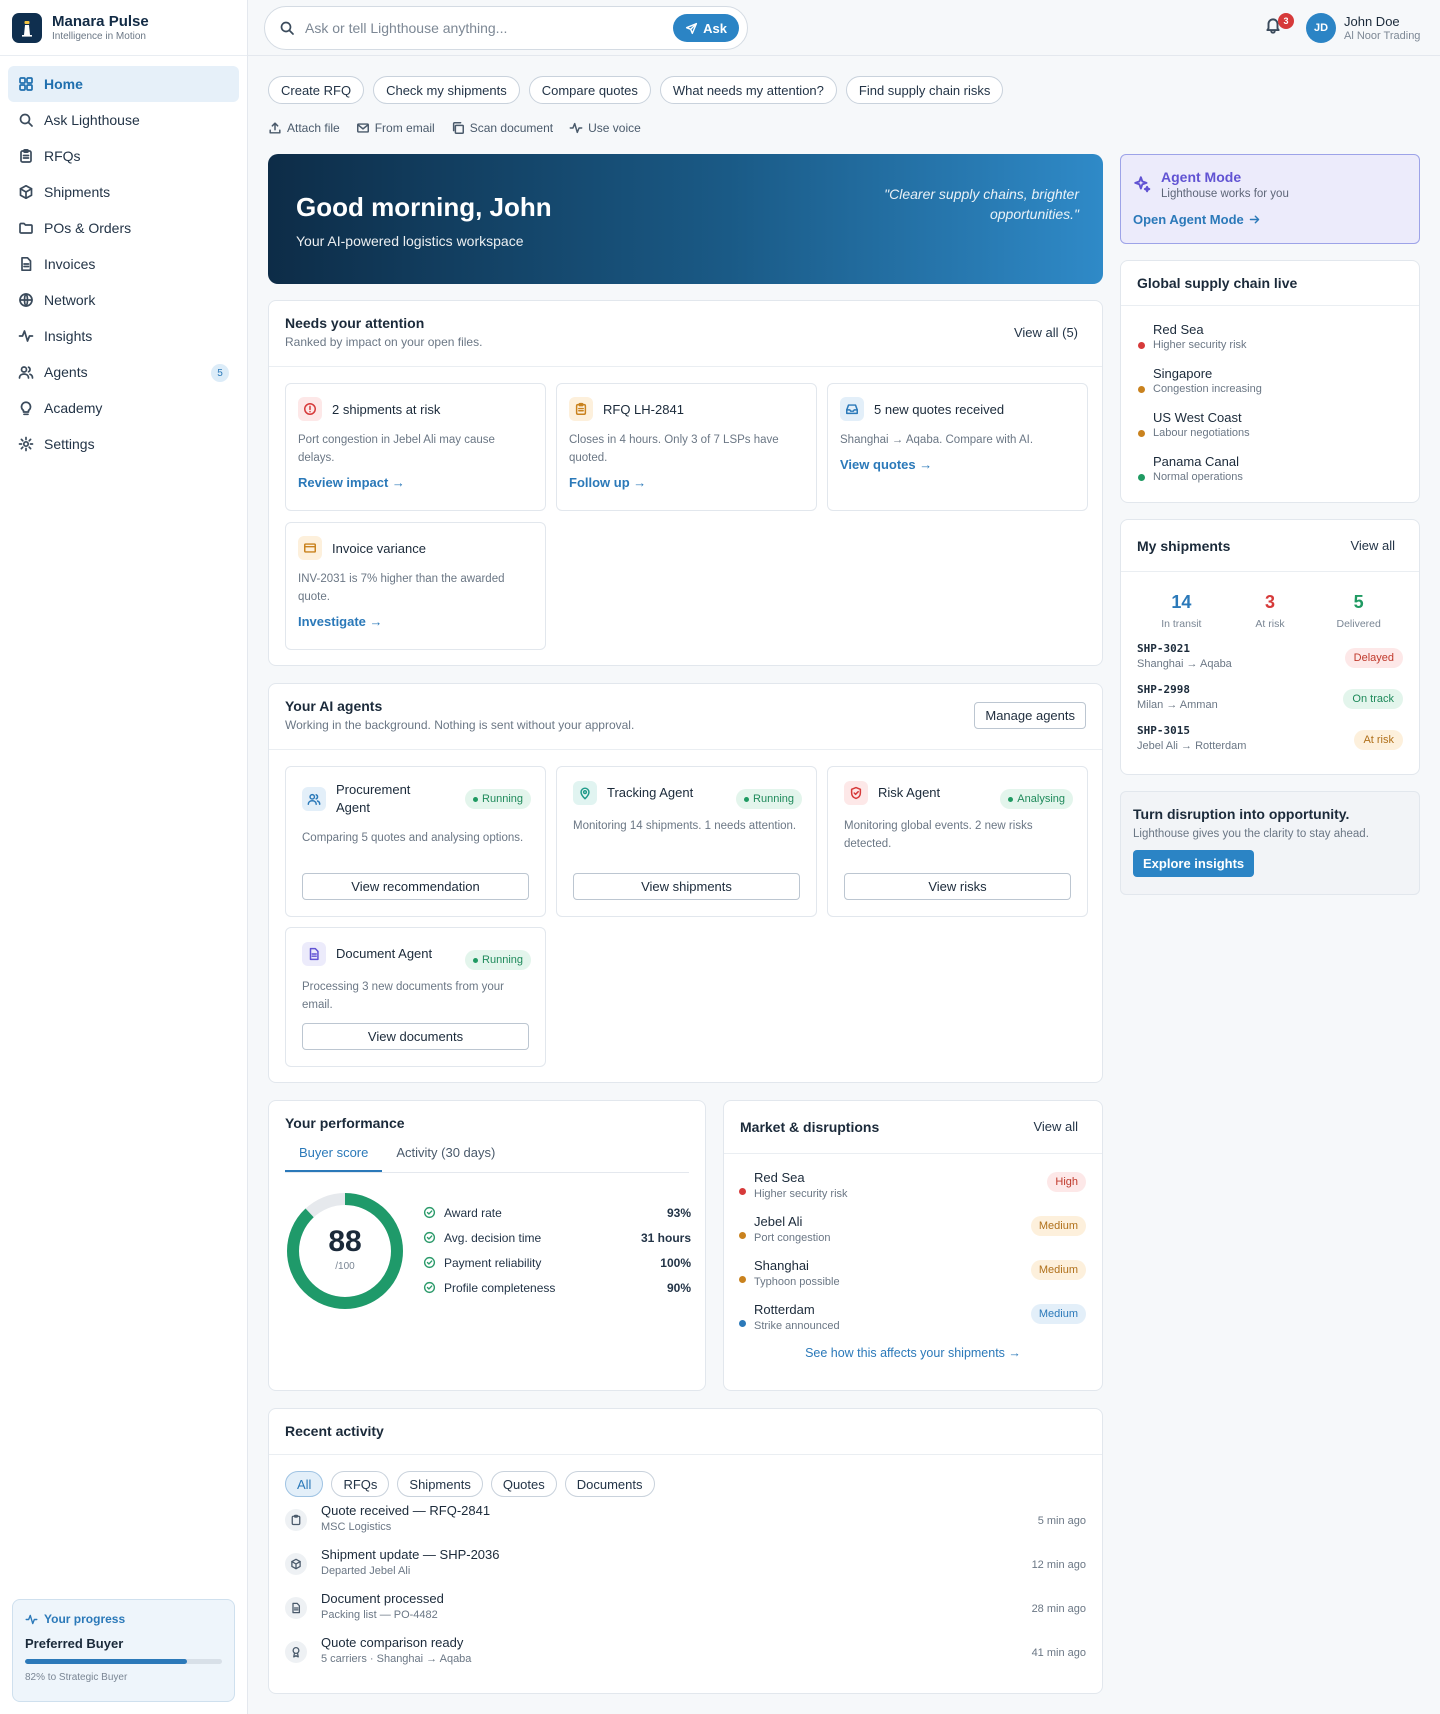 The image size is (1440, 1714). I want to click on attention-item-title: Invoice variance, so click(379, 548).